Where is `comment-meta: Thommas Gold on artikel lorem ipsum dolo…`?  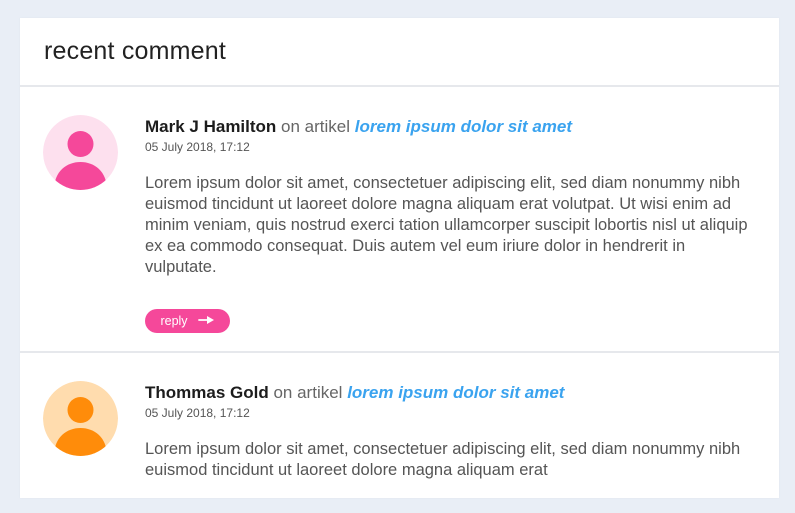
comment-meta: Thommas Gold on artikel lorem ipsum dolo… is located at coordinates (450, 393).